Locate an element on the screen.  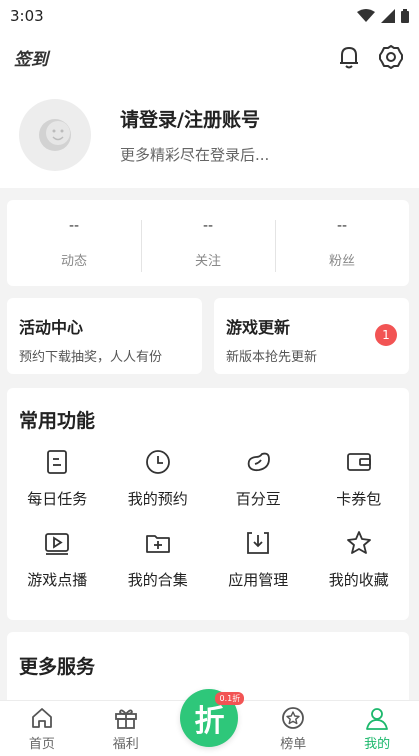
login-title: 请登录/注册账号 is located at coordinates (194, 118).